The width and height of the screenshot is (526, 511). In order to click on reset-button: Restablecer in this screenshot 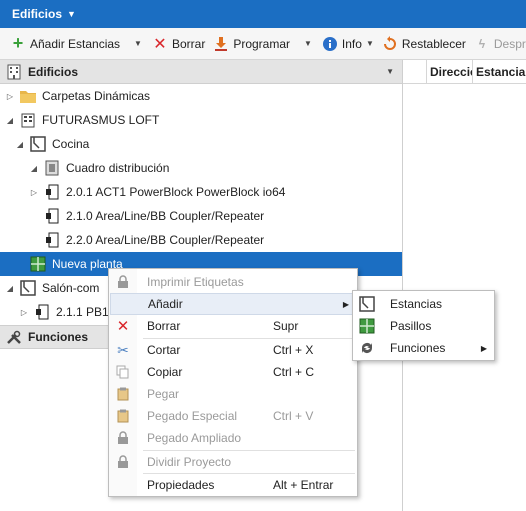, I will do `click(424, 44)`.